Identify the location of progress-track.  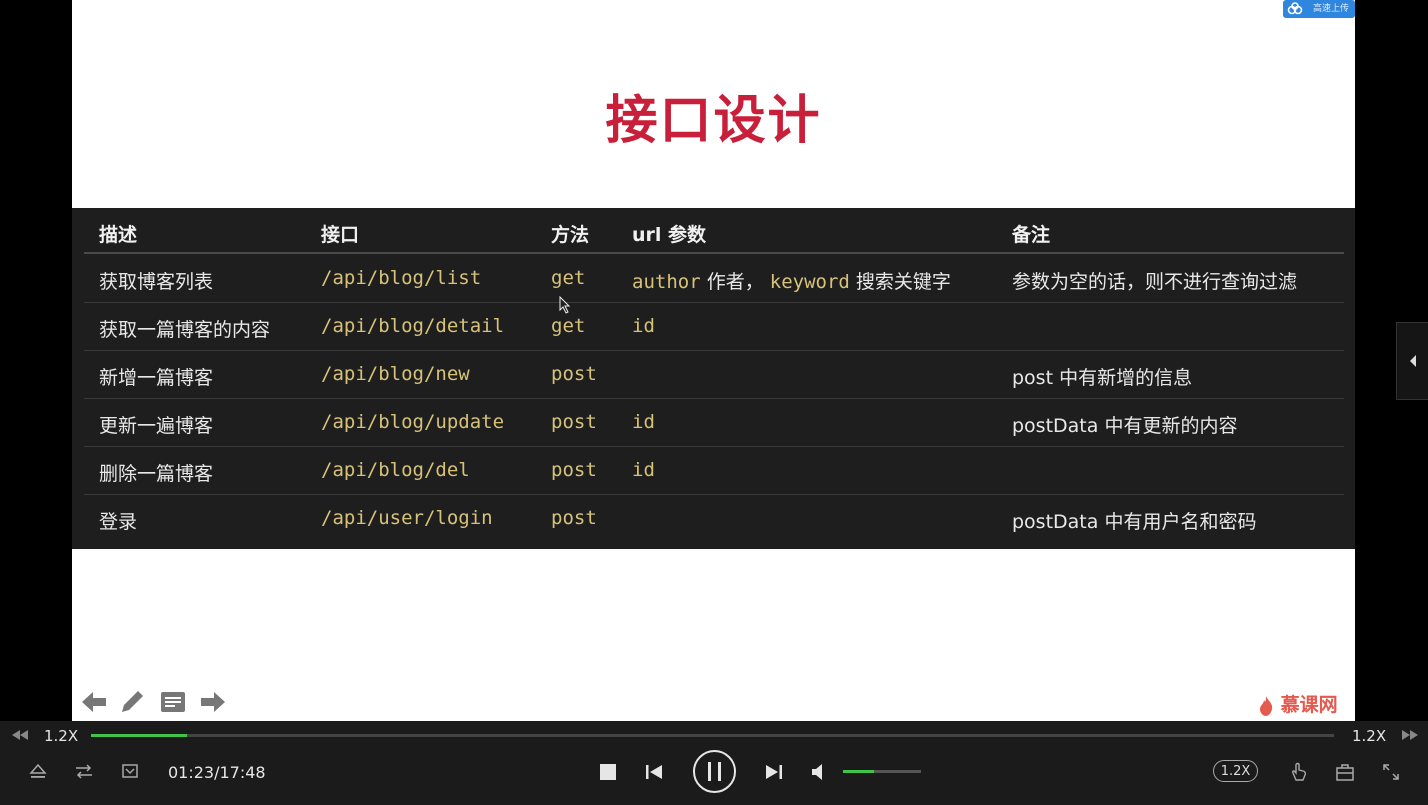
(712, 735).